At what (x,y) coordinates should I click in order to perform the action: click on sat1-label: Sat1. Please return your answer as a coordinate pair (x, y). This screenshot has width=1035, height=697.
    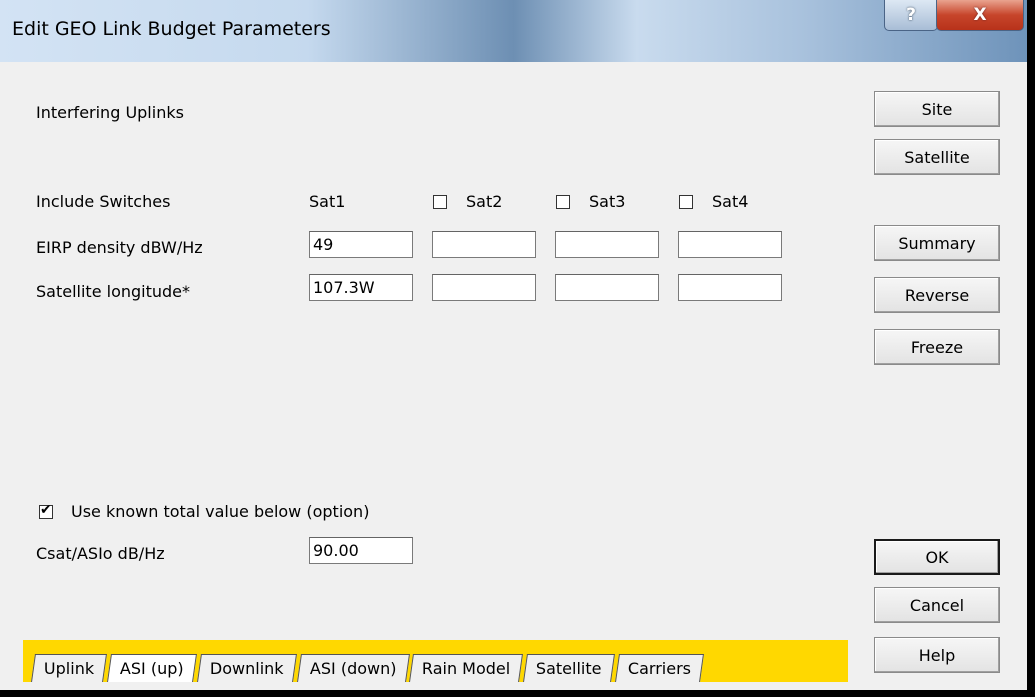
    Looking at the image, I should click on (327, 201).